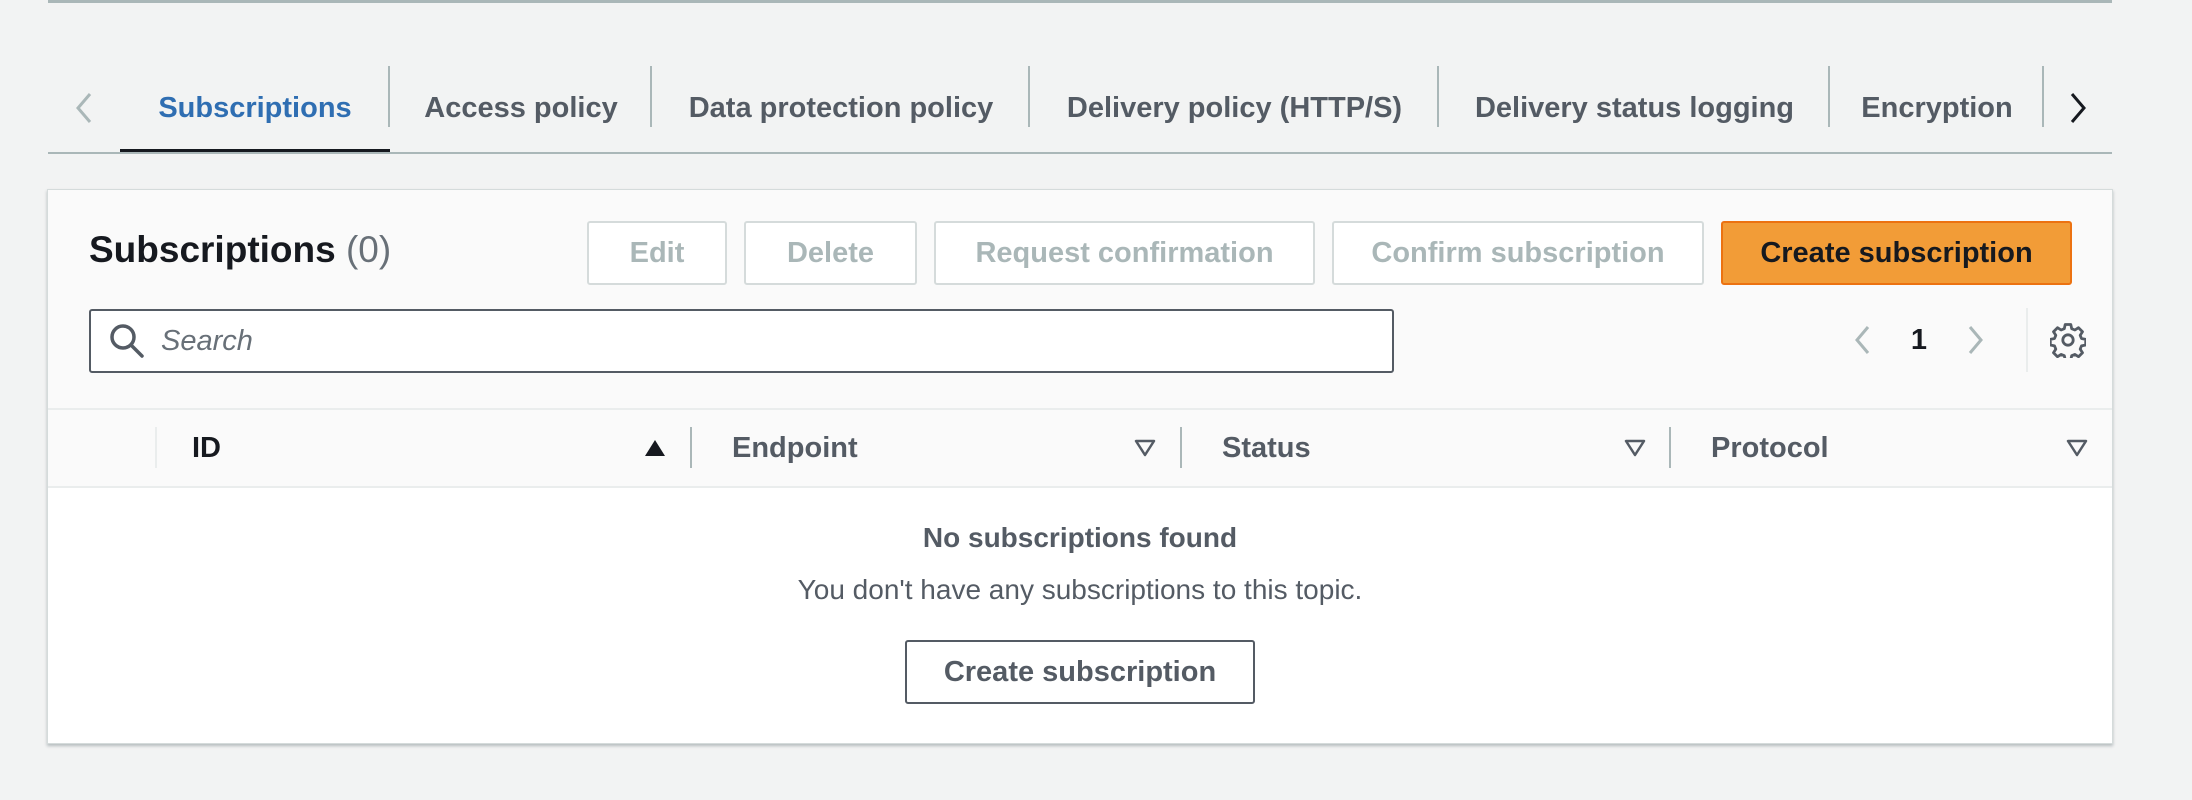  Describe the element at coordinates (2027, 340) in the screenshot. I see `pager-divider` at that location.